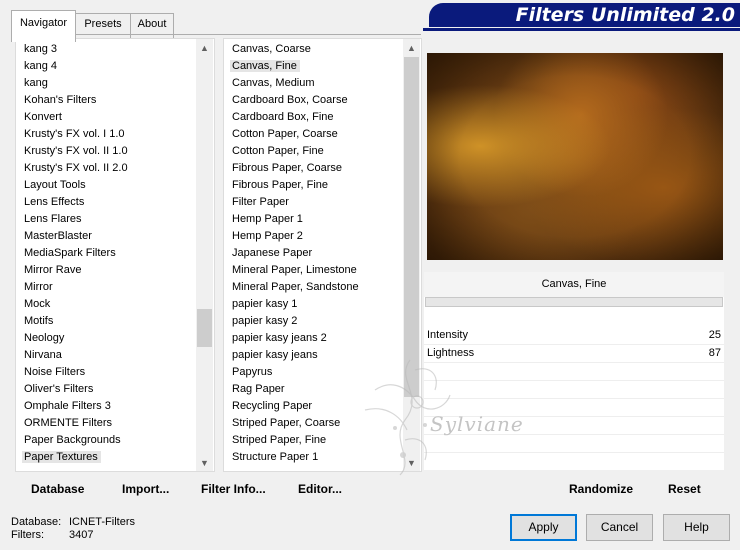 The height and width of the screenshot is (550, 740). Describe the element at coordinates (259, 389) in the screenshot. I see `filter-item: Rag Paper` at that location.